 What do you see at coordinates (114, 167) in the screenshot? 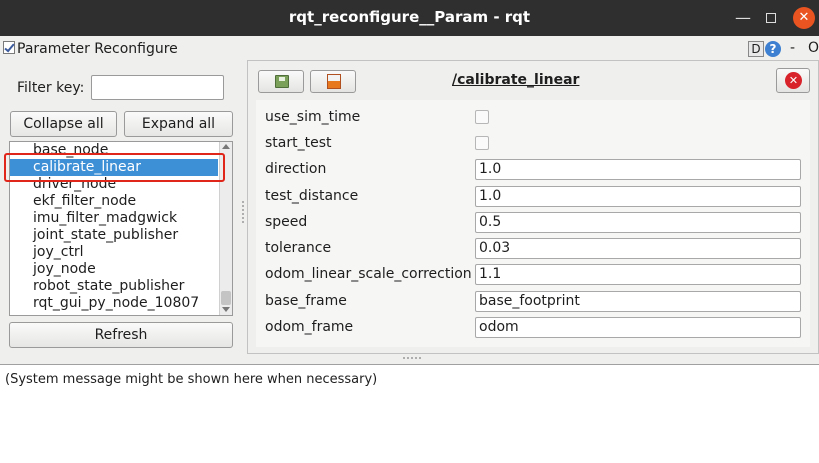
I see `selection-highlight-box` at bounding box center [114, 167].